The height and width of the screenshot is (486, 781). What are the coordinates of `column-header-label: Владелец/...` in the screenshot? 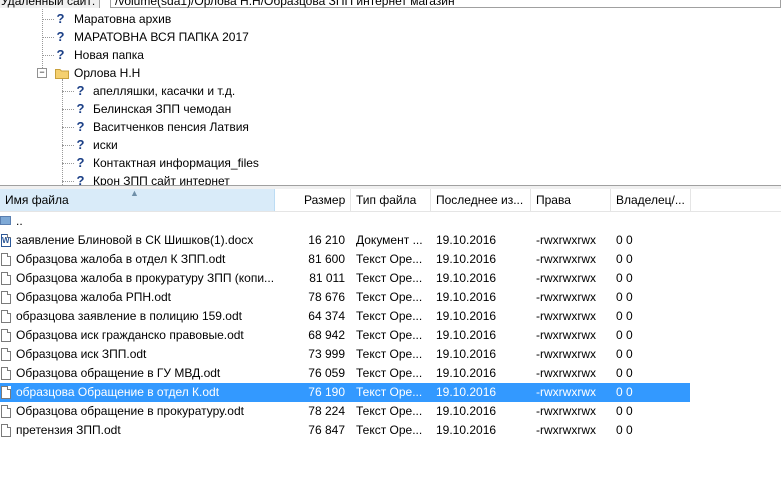 It's located at (650, 200).